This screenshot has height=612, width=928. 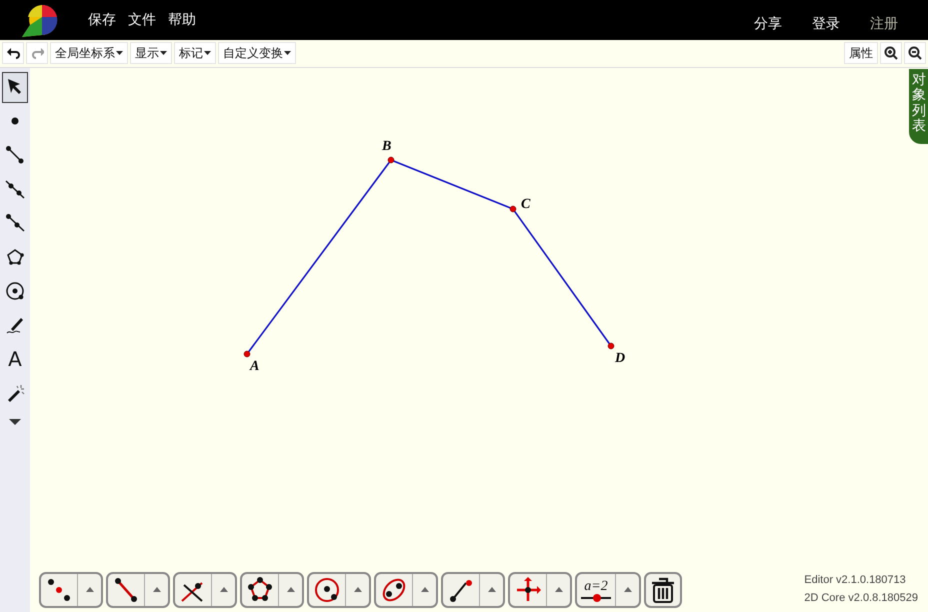 I want to click on trash-icon, so click(x=663, y=590).